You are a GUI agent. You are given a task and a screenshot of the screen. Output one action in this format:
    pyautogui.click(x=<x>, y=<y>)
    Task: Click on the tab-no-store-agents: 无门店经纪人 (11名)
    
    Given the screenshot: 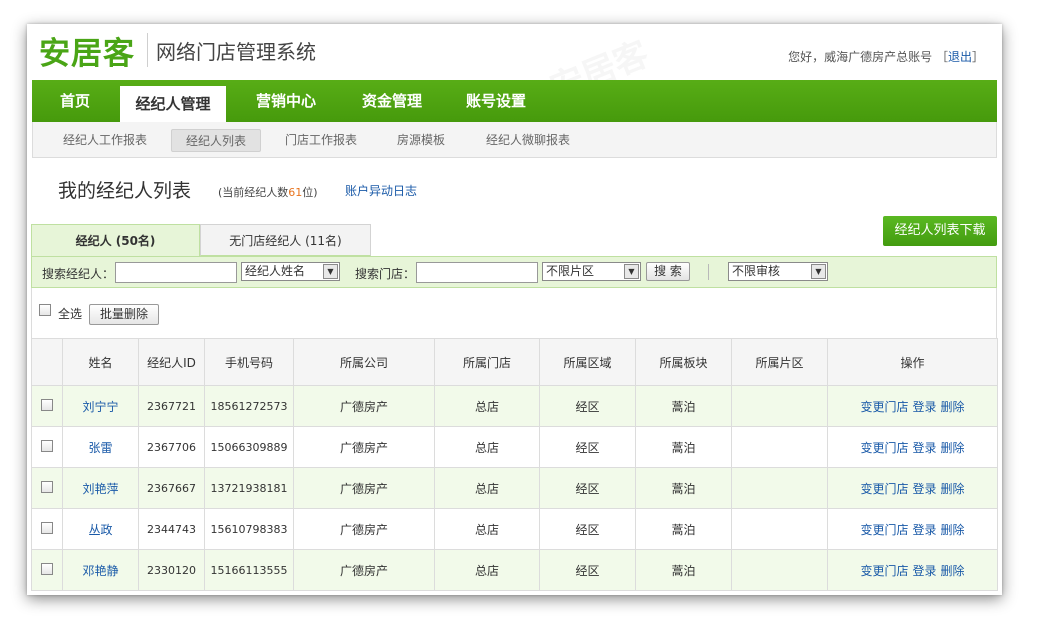 What is the action you would take?
    pyautogui.click(x=285, y=240)
    